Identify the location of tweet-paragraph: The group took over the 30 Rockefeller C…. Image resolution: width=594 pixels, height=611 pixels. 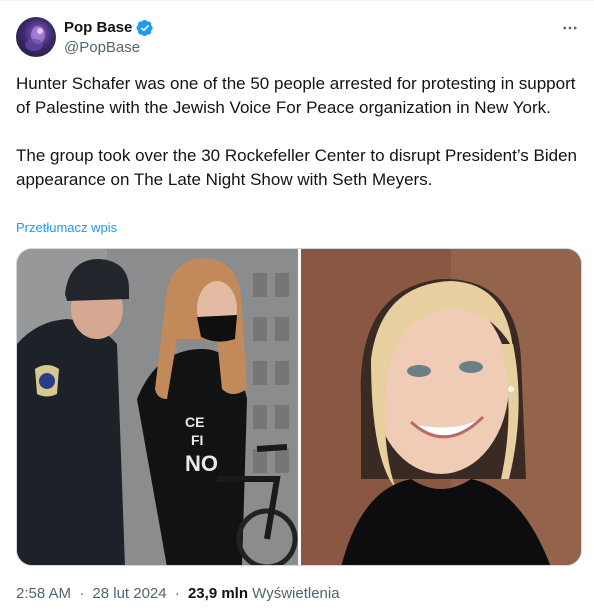
(296, 167).